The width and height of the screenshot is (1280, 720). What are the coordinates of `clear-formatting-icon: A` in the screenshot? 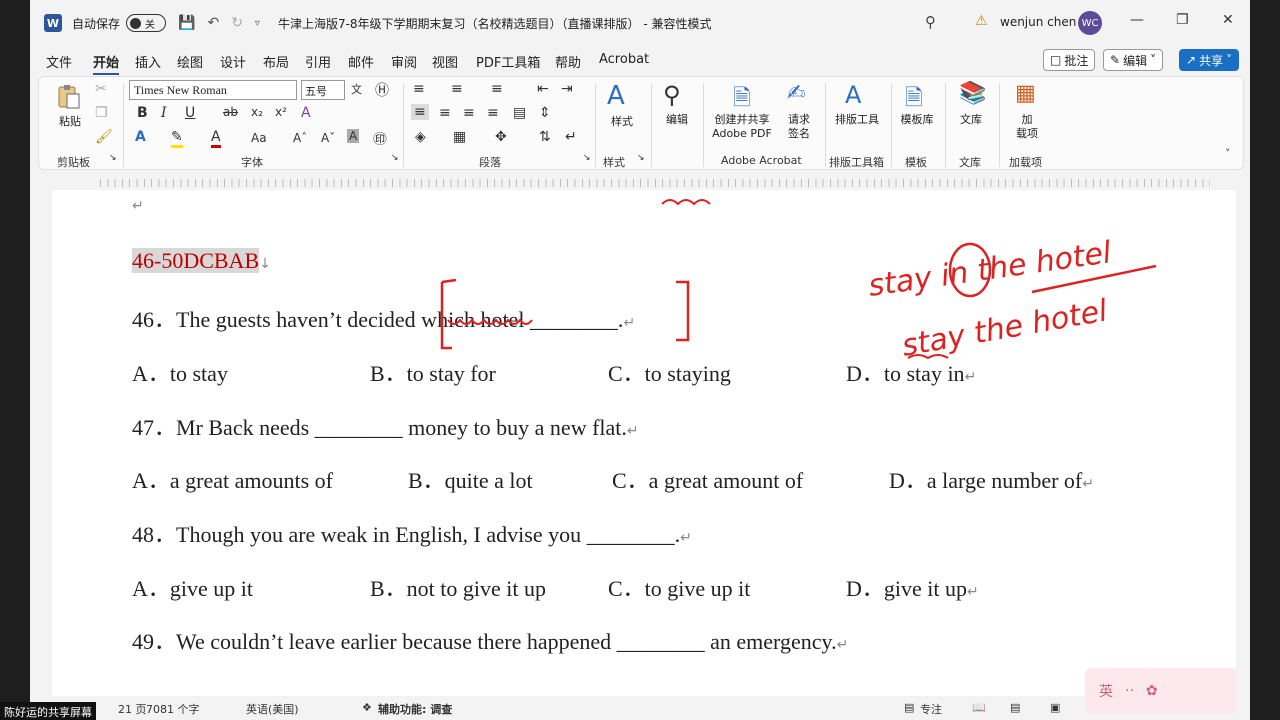 It's located at (306, 113).